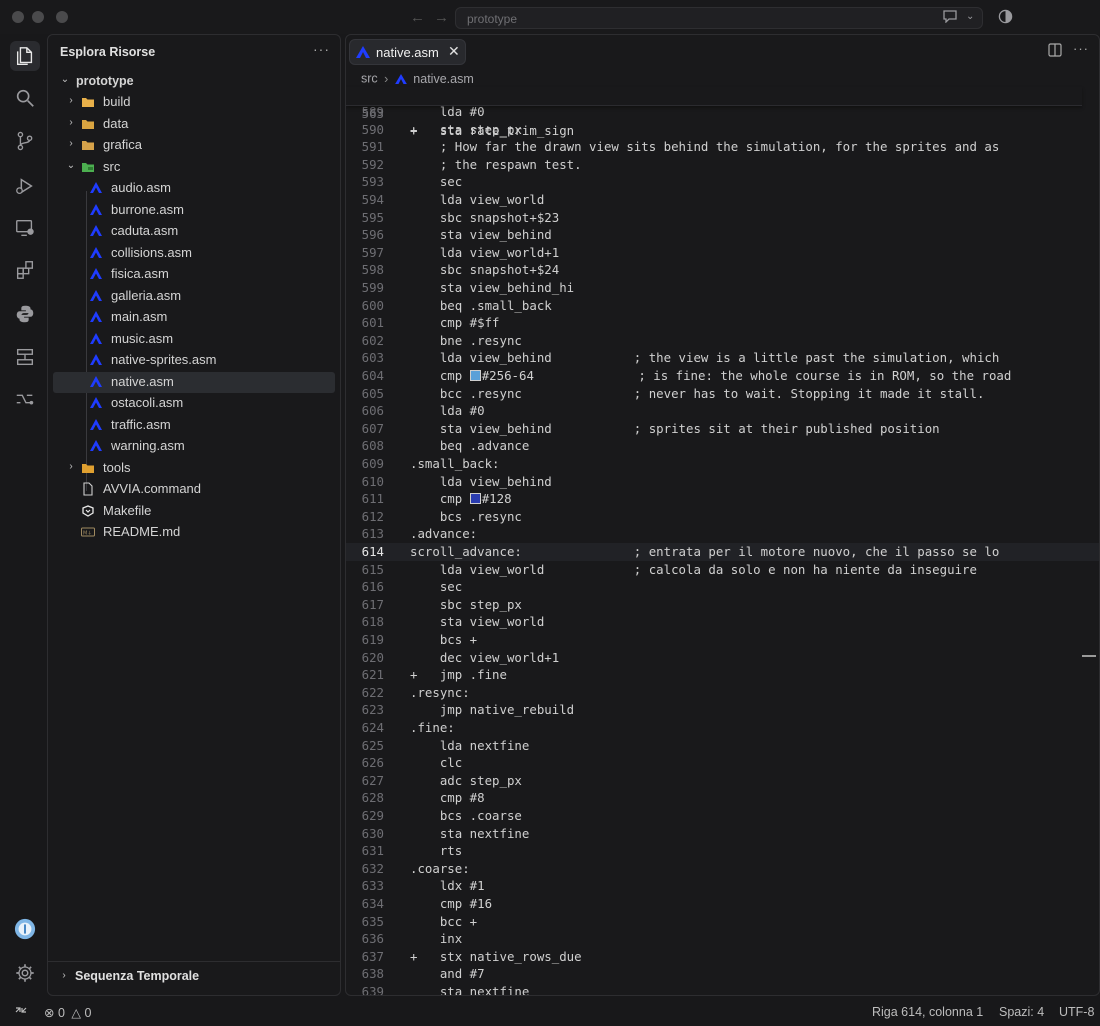 The width and height of the screenshot is (1100, 1026). Describe the element at coordinates (1055, 51) in the screenshot. I see `split-editor-icon` at that location.